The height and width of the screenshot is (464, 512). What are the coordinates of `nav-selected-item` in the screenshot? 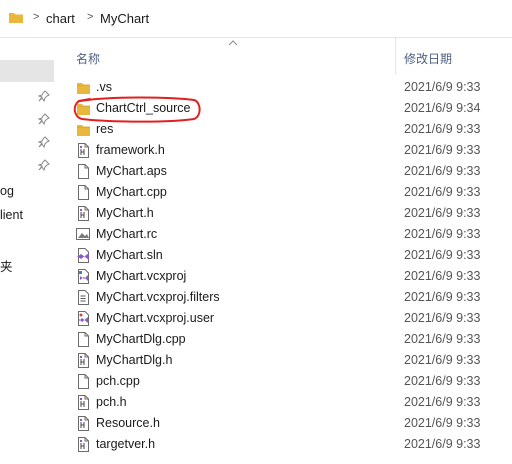 It's located at (27, 71).